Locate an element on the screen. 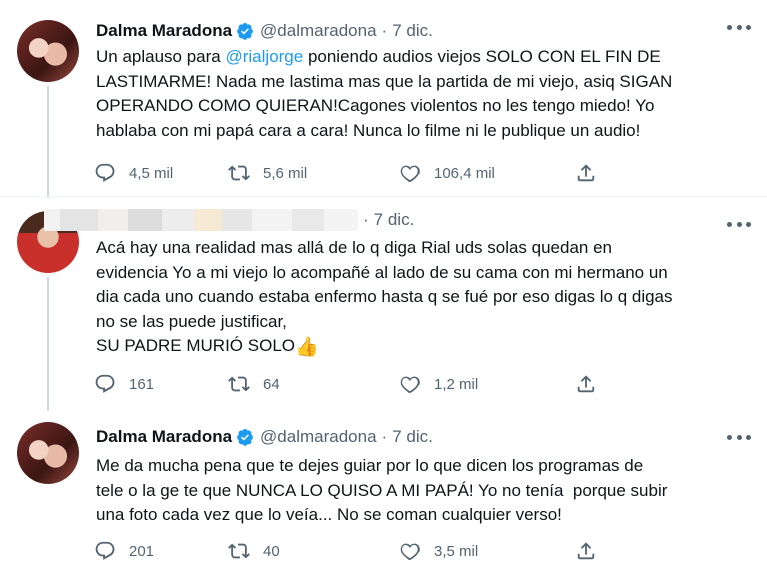 This screenshot has width=767, height=574. like-count: 1,2 mil is located at coordinates (456, 384).